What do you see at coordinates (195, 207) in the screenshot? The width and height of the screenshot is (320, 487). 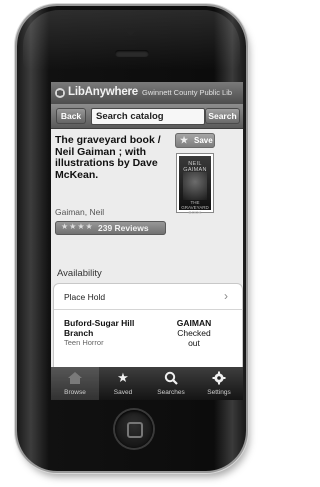 I see `cover-title: THE GRAVEYARD BOOK` at bounding box center [195, 207].